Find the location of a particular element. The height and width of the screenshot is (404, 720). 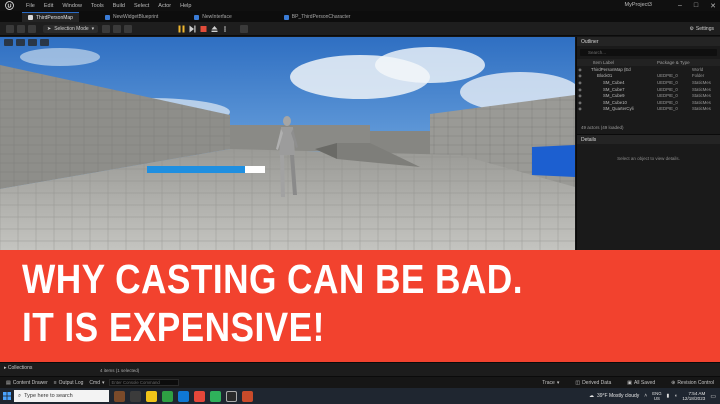

taskbar-clock: 7:54 AM 12/18/2023 is located at coordinates (693, 396).